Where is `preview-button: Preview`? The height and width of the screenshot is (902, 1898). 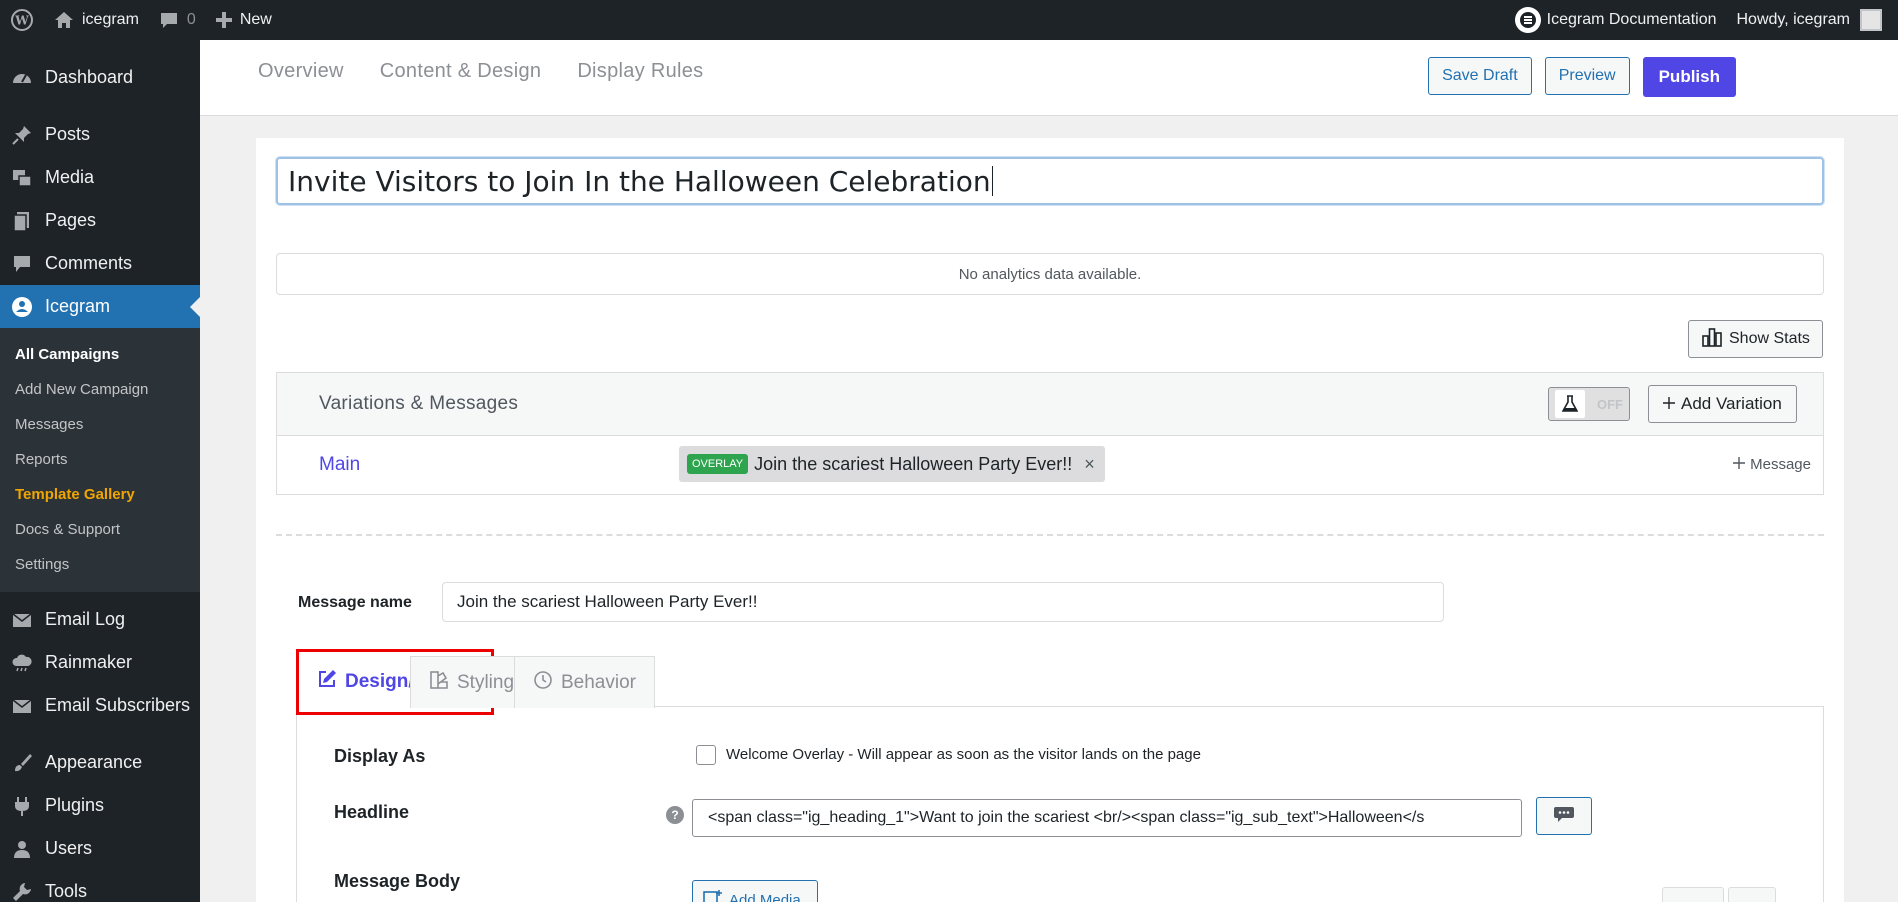 preview-button: Preview is located at coordinates (1587, 76).